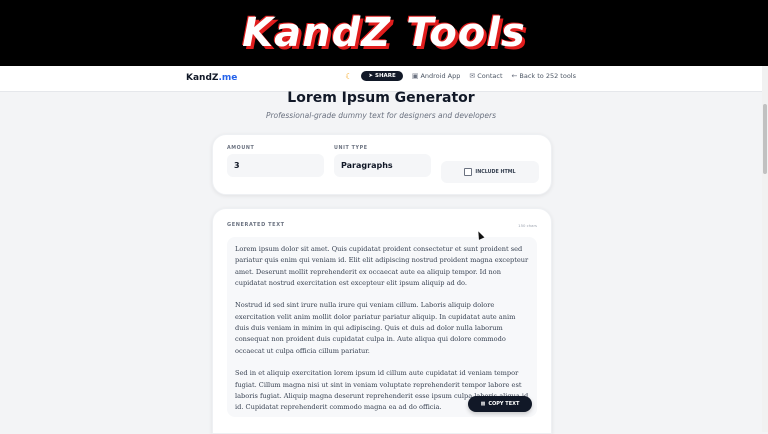  Describe the element at coordinates (765, 249) in the screenshot. I see `page-scrollbar` at that location.